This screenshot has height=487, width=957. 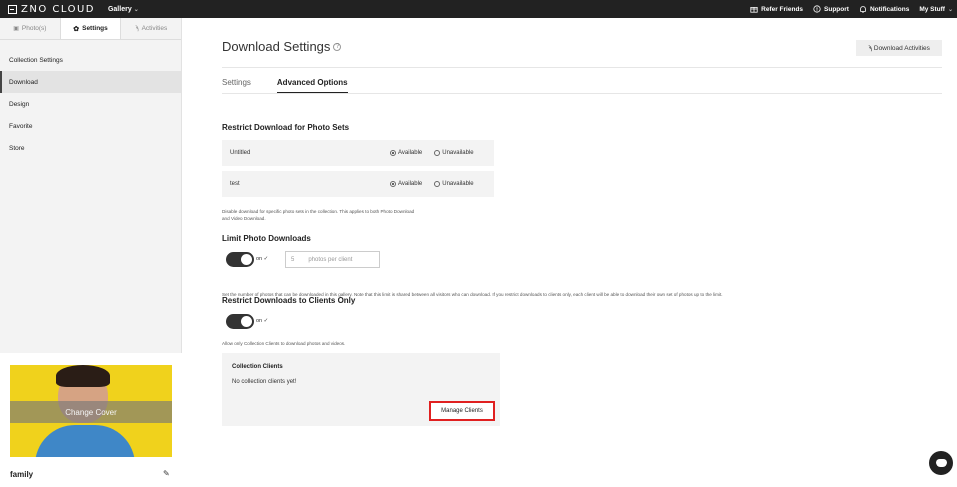 I want to click on download-tabs: Settings Advanced Options, so click(x=285, y=85).